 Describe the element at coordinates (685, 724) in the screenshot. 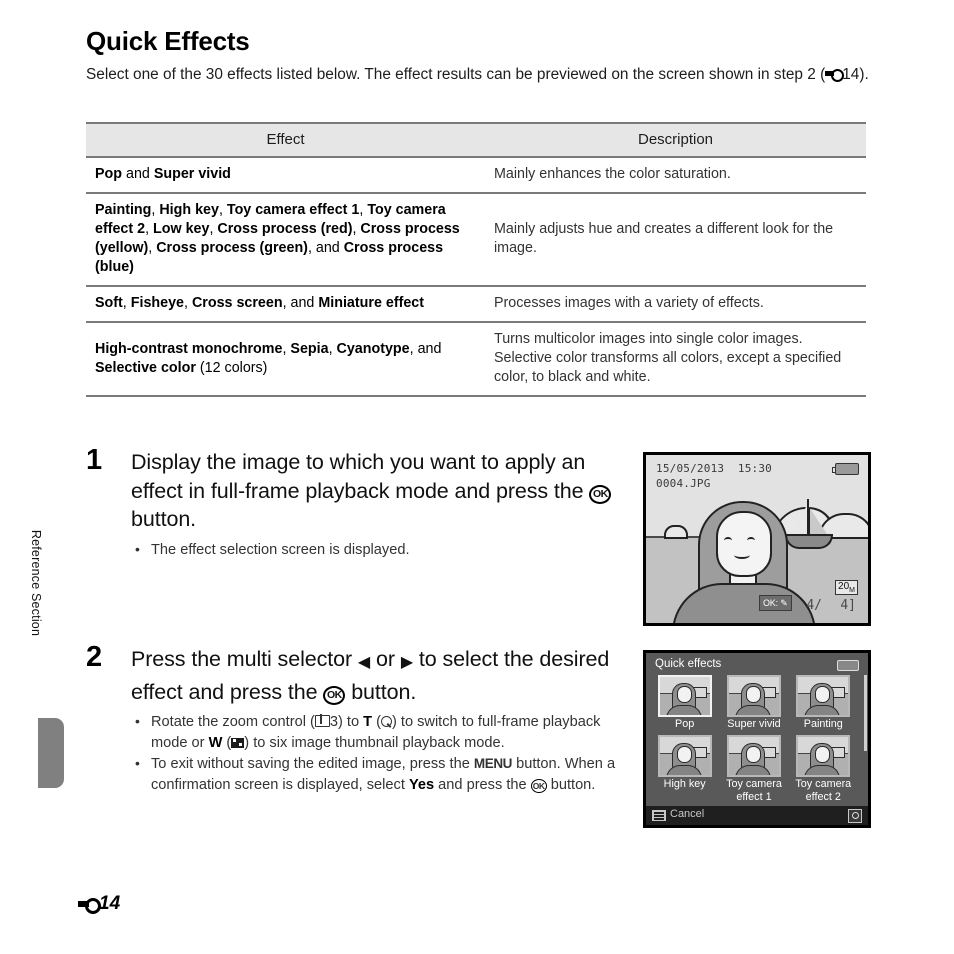

I see `quick-effect-label: Pop` at that location.